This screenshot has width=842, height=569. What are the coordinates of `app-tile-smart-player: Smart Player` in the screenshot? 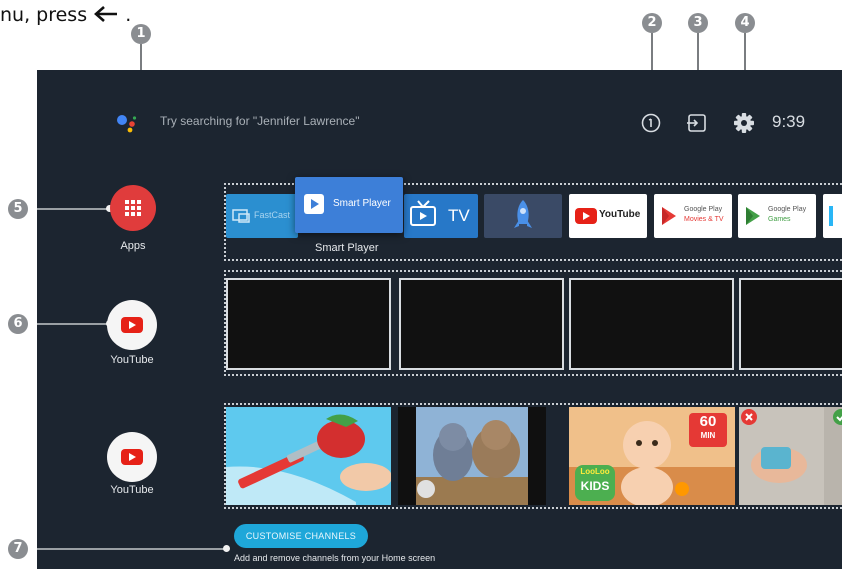 It's located at (349, 205).